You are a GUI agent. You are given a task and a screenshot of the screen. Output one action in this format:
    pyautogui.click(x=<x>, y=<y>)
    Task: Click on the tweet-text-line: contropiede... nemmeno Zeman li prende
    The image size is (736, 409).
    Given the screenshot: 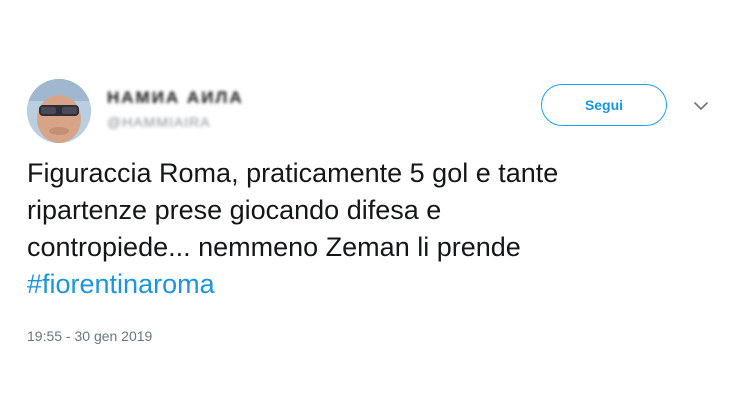 What is the action you would take?
    pyautogui.click(x=274, y=247)
    